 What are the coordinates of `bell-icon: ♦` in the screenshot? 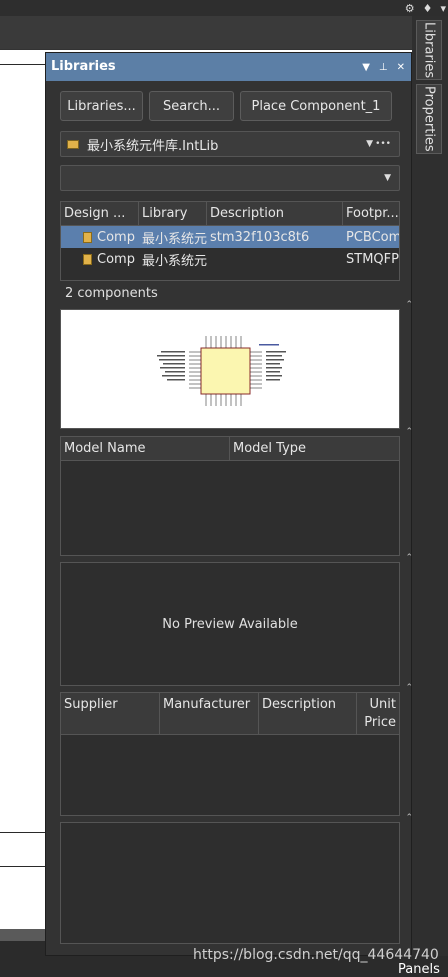 It's located at (428, 8).